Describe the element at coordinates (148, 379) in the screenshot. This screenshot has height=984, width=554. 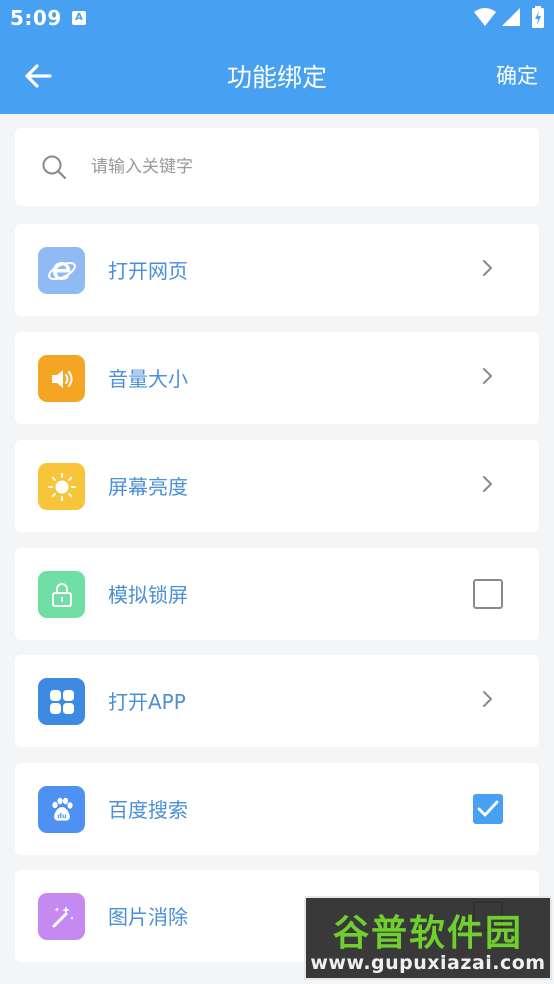
I see `item-label: 音量大小` at that location.